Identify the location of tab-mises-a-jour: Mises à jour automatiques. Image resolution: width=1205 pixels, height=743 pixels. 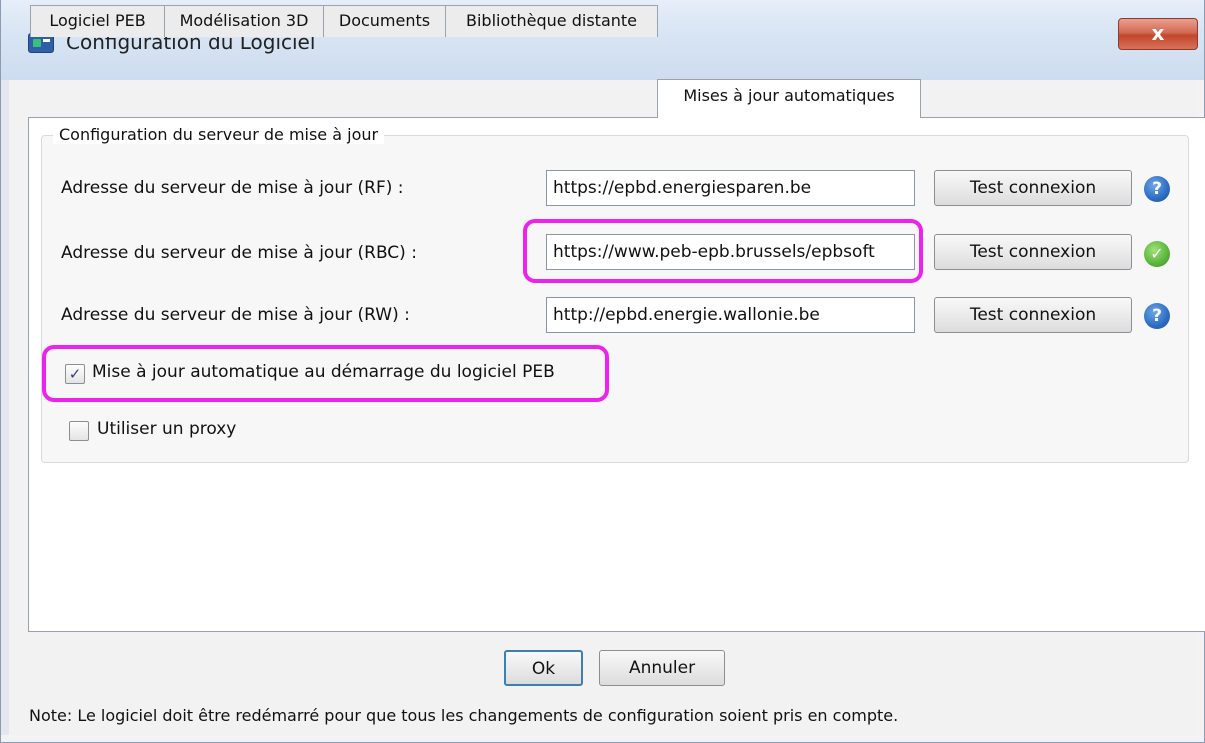
(789, 98).